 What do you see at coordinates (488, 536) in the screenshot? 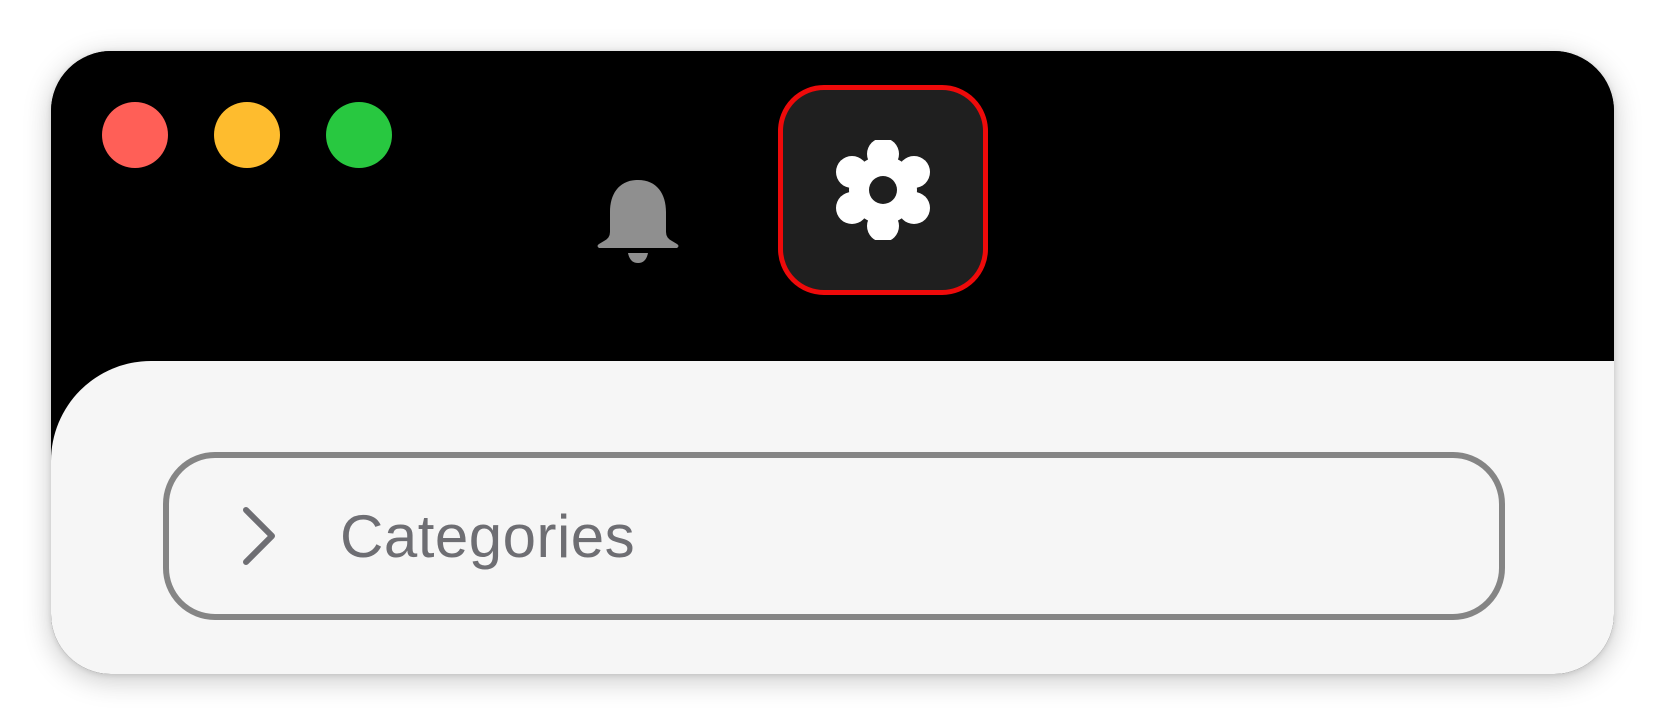
I see `categories-label: Categories` at bounding box center [488, 536].